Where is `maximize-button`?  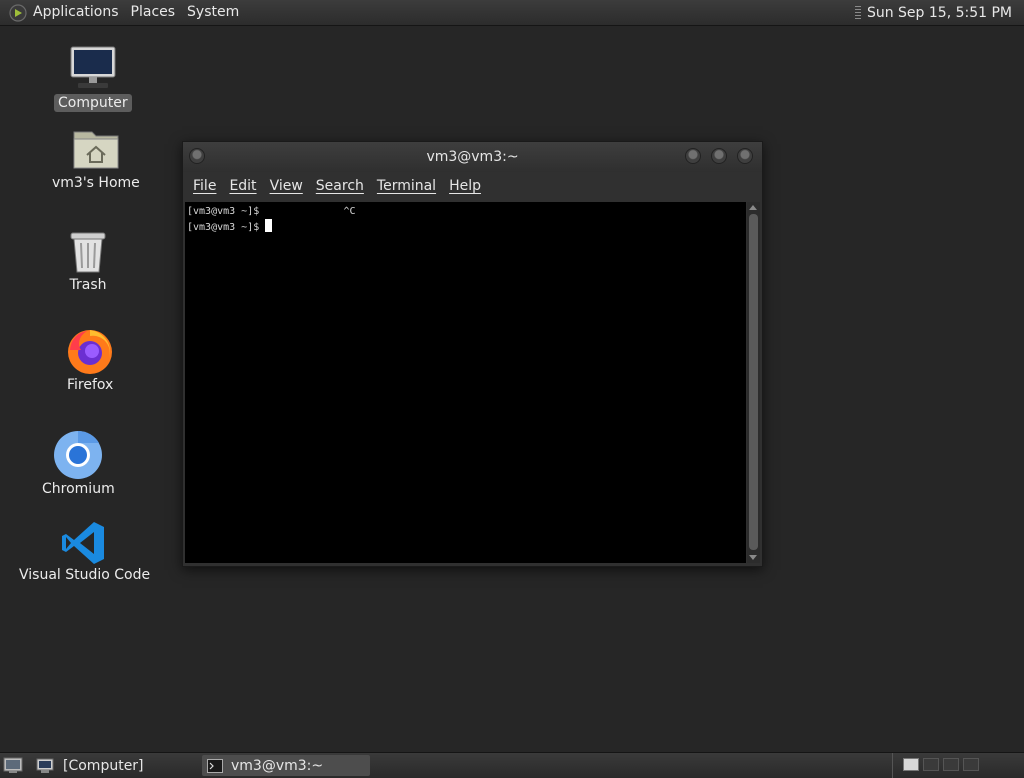 maximize-button is located at coordinates (719, 156).